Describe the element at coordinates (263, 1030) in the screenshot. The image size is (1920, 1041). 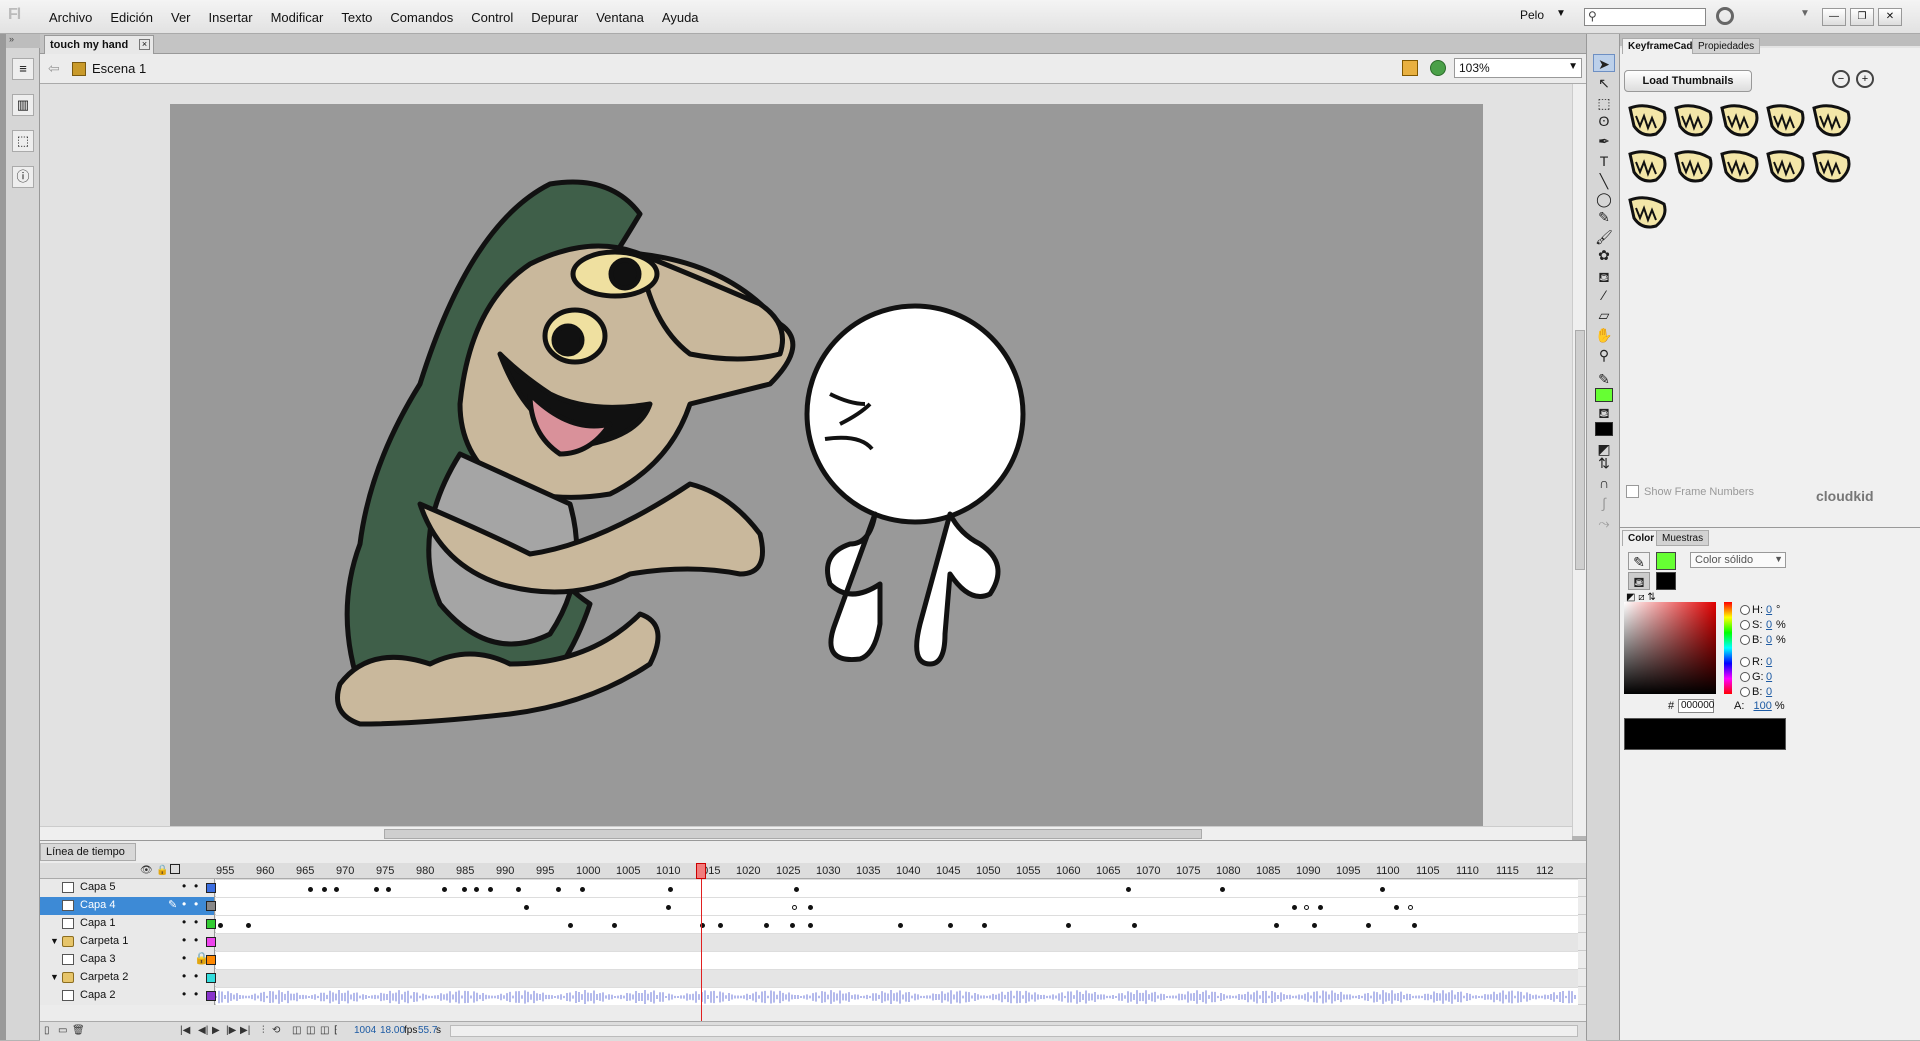
I see `center-frame-icon: ⫶` at that location.